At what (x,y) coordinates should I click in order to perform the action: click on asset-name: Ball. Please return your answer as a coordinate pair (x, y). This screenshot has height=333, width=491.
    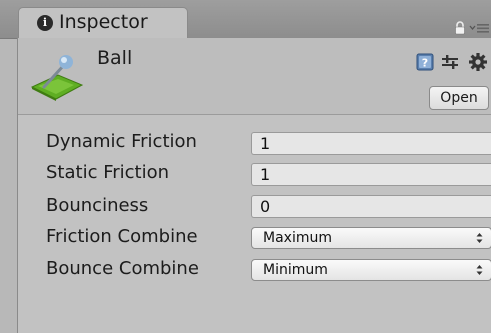
    Looking at the image, I should click on (115, 58).